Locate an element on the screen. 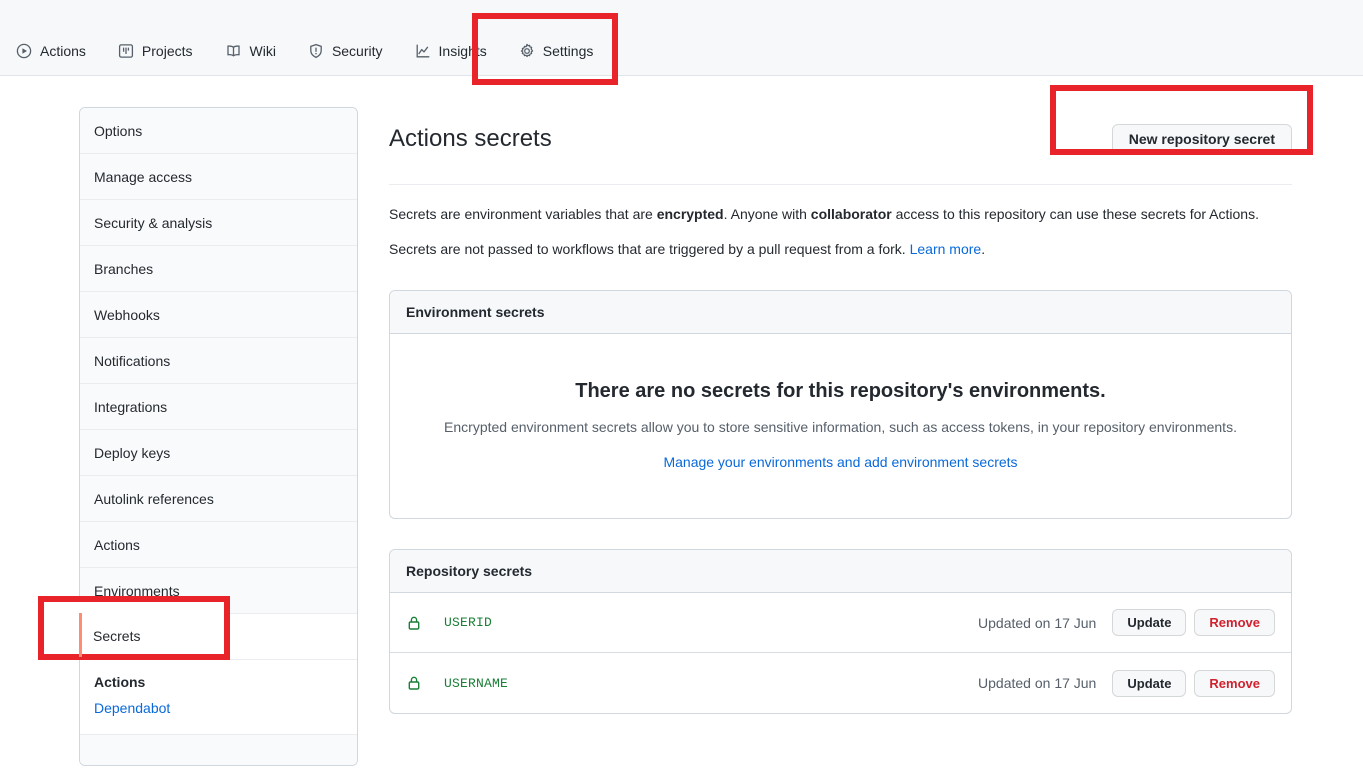 The image size is (1363, 769). desc-bold-collaborator: collaborator is located at coordinates (851, 214).